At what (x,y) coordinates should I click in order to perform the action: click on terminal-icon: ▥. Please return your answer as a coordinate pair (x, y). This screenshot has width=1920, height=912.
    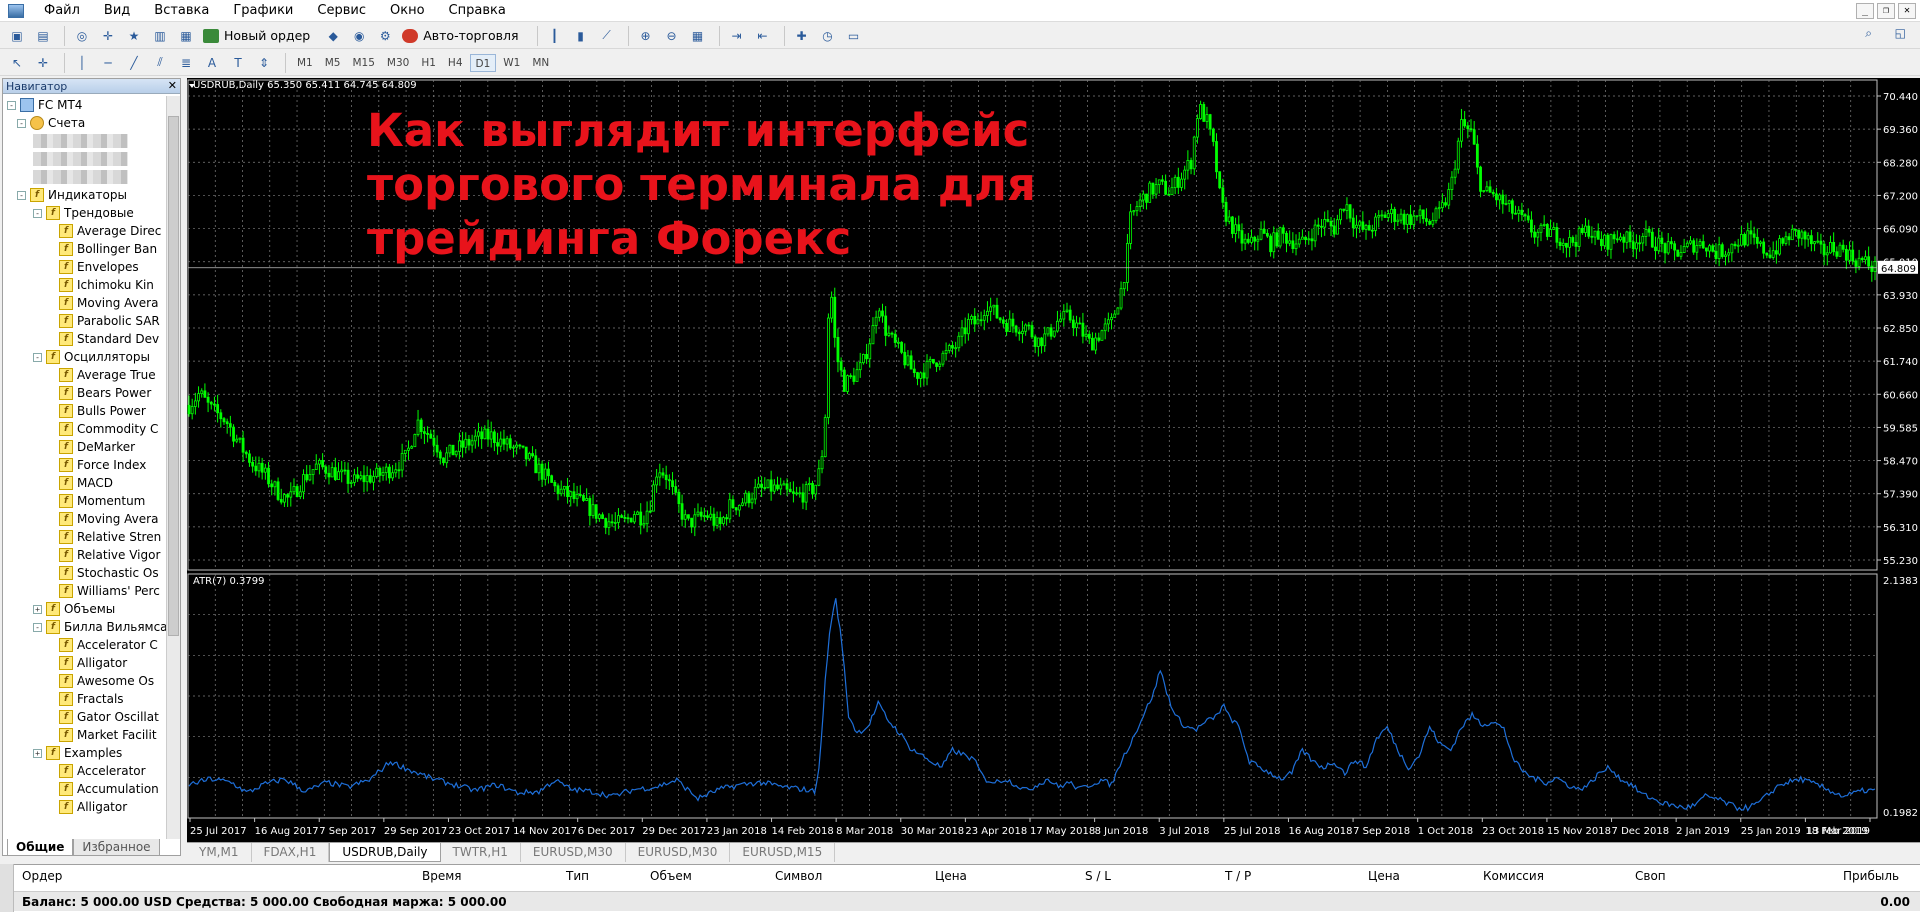
    Looking at the image, I should click on (160, 36).